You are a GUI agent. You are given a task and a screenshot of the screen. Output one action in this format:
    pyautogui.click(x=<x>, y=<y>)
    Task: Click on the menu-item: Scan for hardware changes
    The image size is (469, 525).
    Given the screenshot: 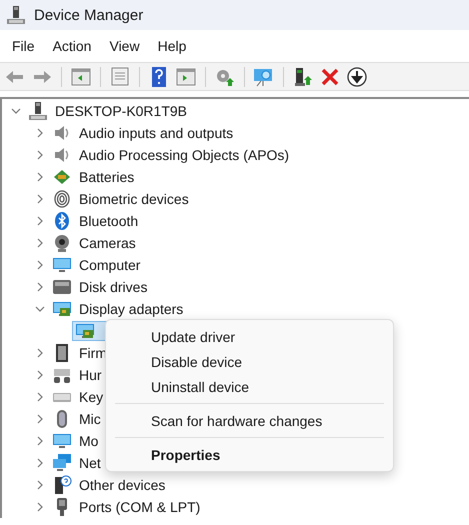 What is the action you would take?
    pyautogui.click(x=249, y=420)
    